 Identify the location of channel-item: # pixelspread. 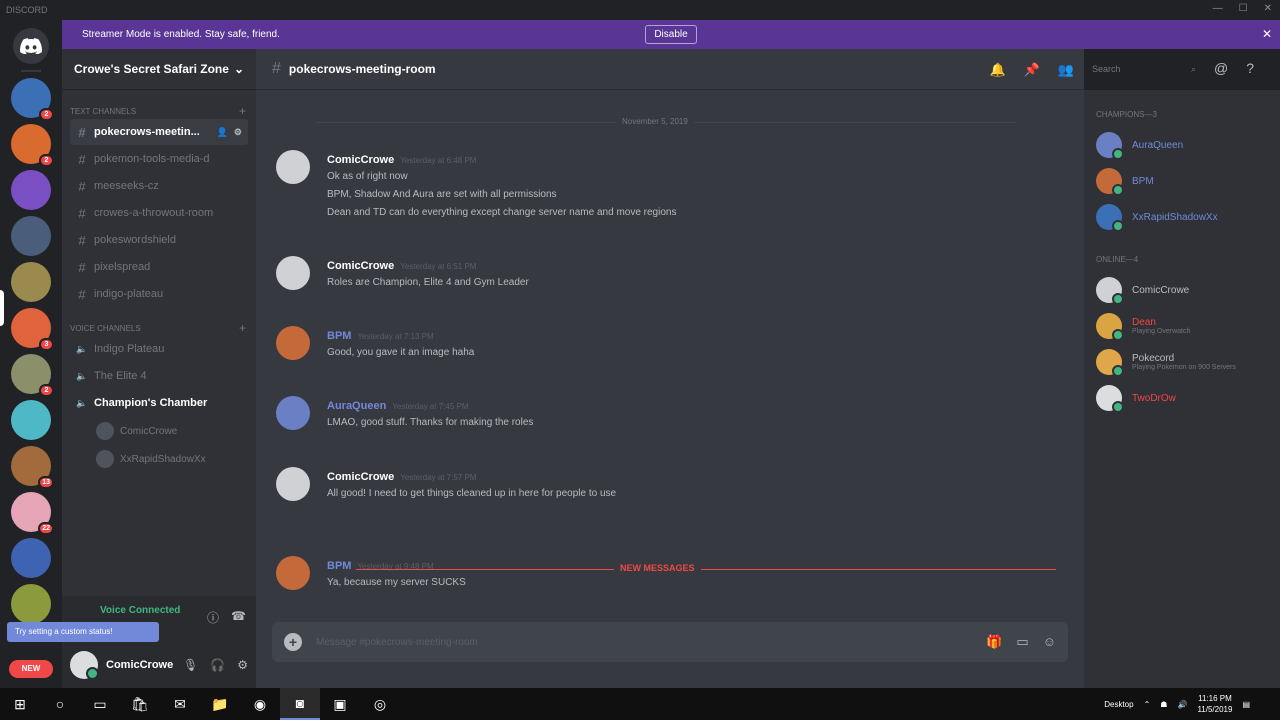
(159, 267).